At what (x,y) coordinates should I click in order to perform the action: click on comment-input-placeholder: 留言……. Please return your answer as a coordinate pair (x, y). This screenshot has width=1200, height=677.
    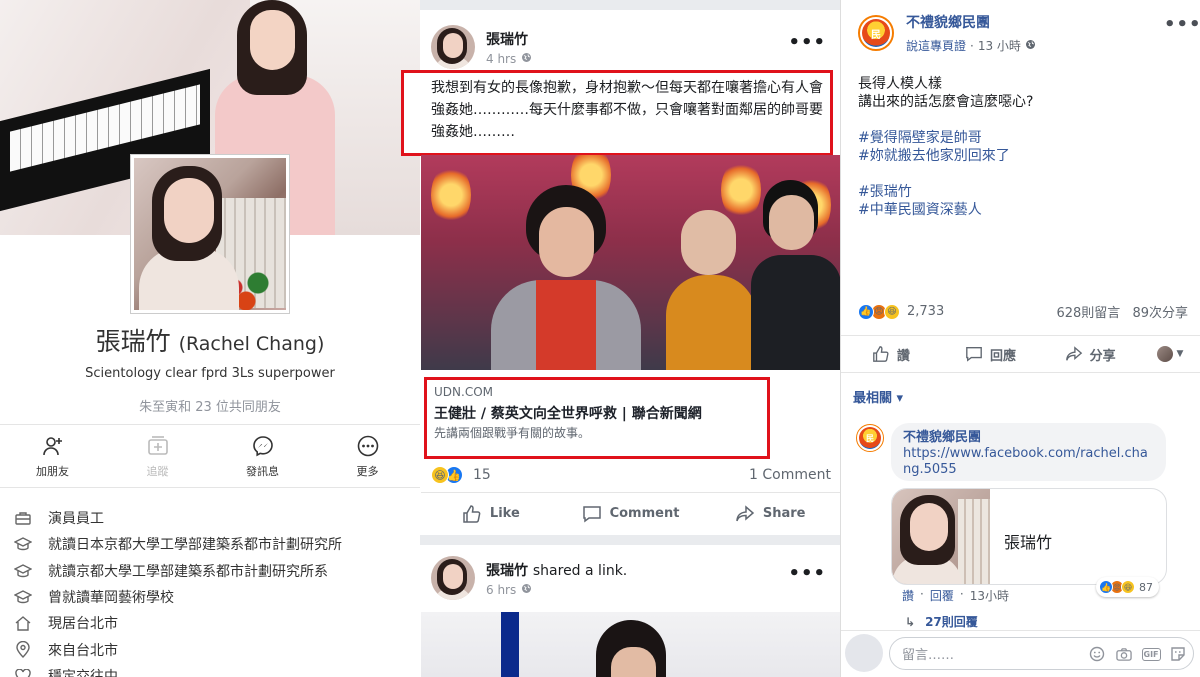
    Looking at the image, I should click on (928, 655).